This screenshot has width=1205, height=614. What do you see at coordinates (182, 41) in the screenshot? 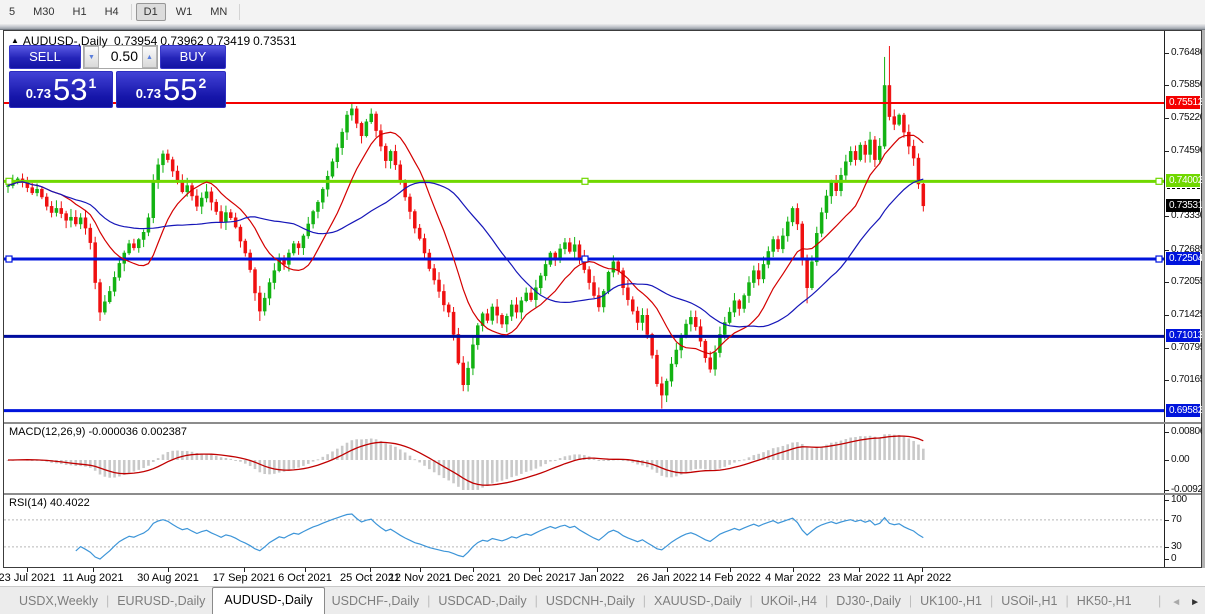
I see `ohlc-high: 0.73962` at bounding box center [182, 41].